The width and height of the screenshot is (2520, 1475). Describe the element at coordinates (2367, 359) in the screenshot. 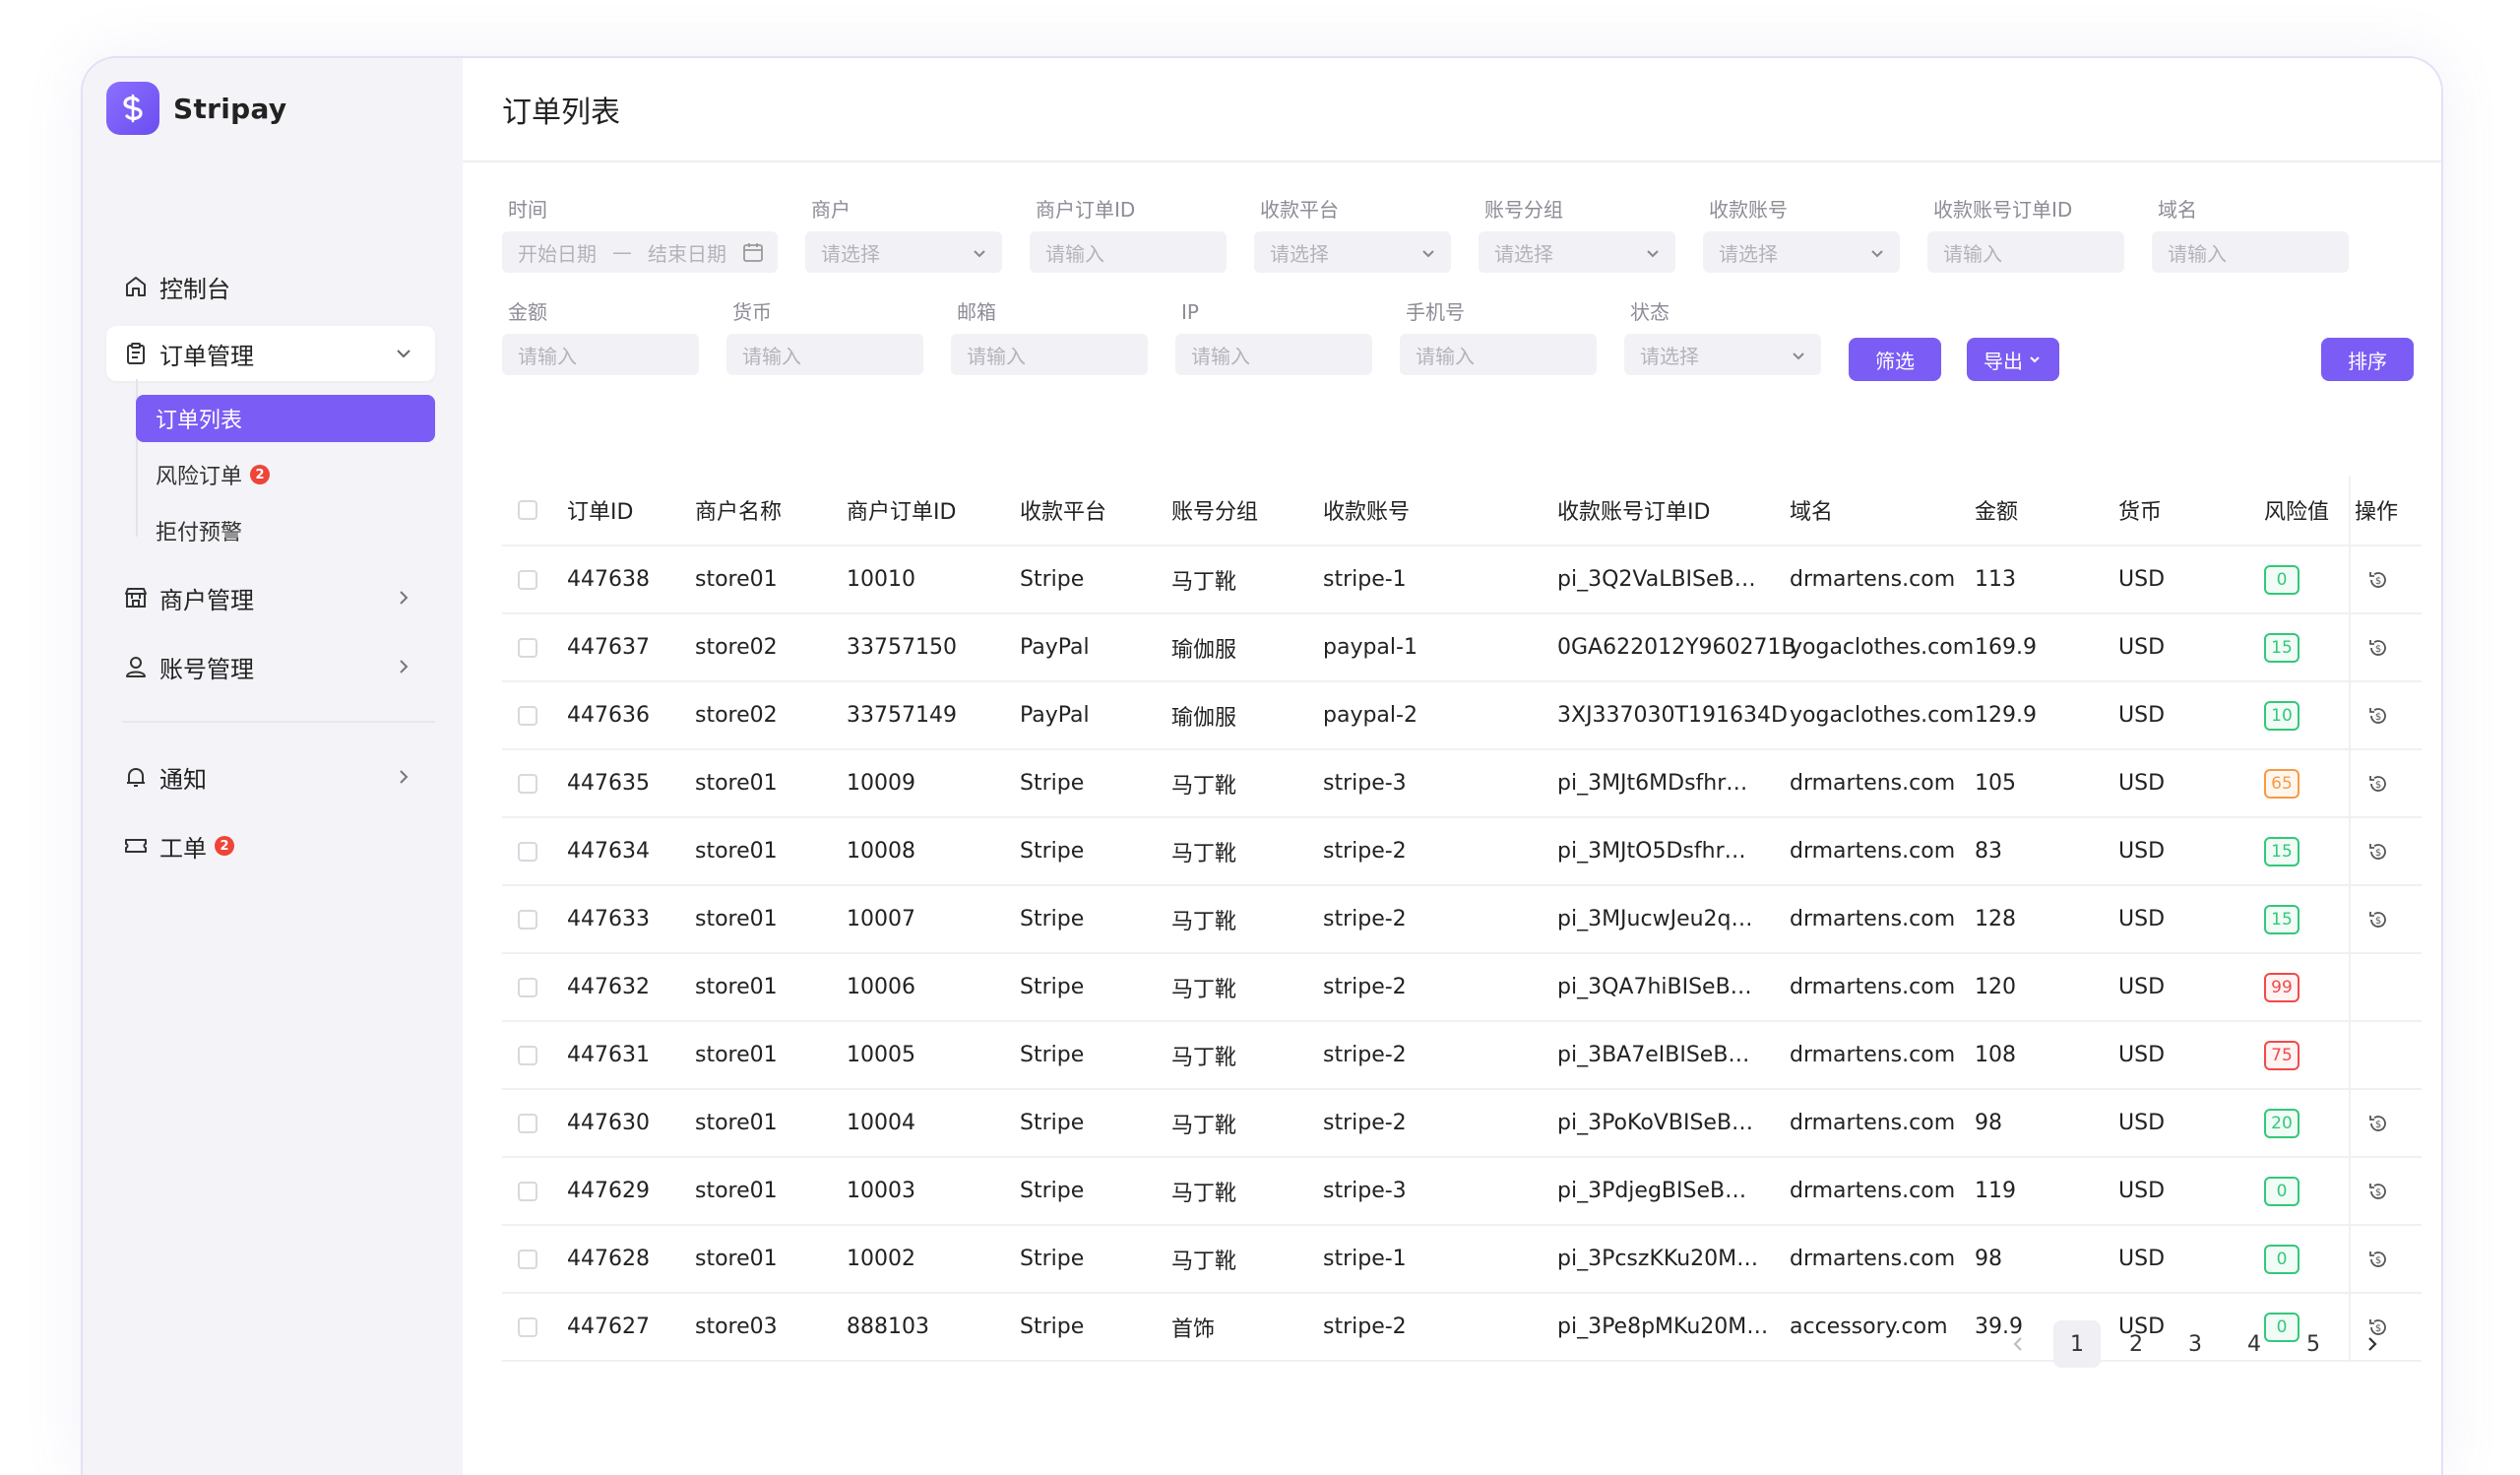

I see `sort-button: 排序` at that location.